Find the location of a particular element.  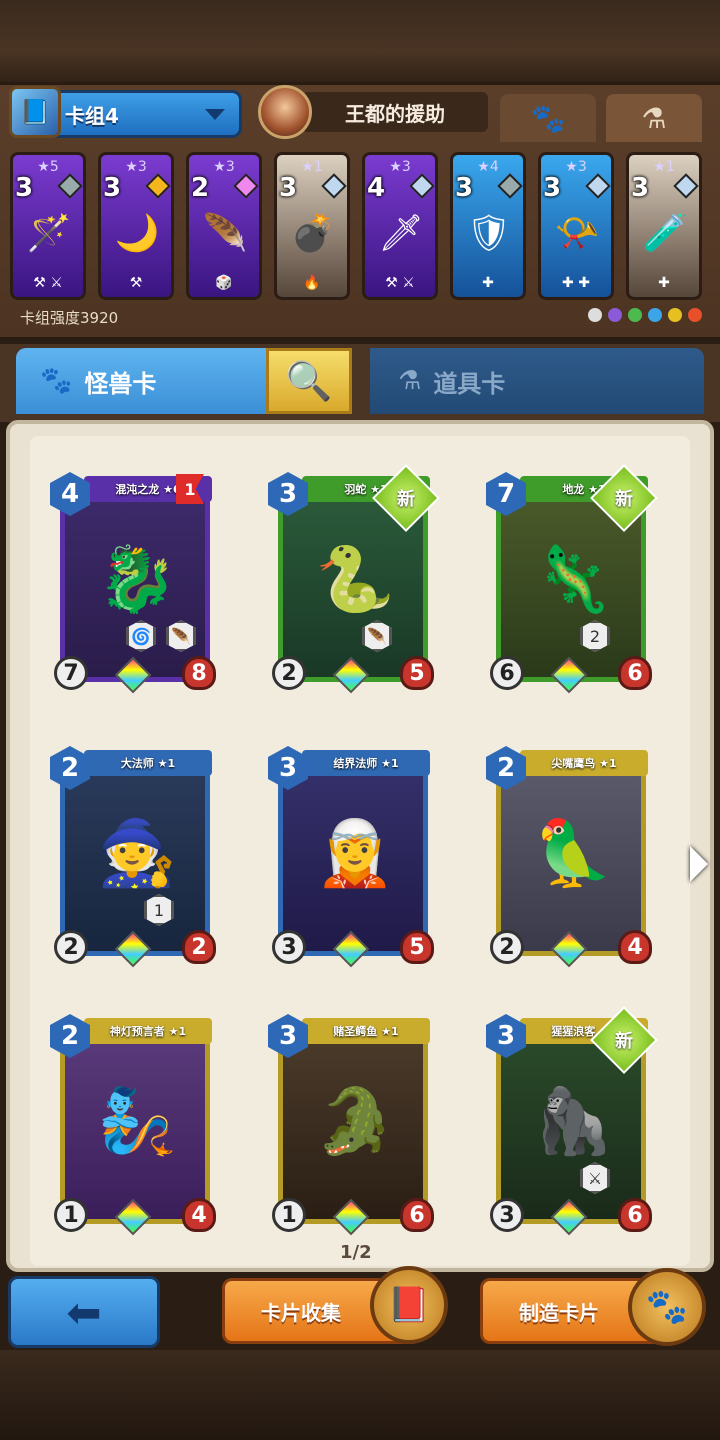

card-figure: 🧙 is located at coordinates (137, 853).